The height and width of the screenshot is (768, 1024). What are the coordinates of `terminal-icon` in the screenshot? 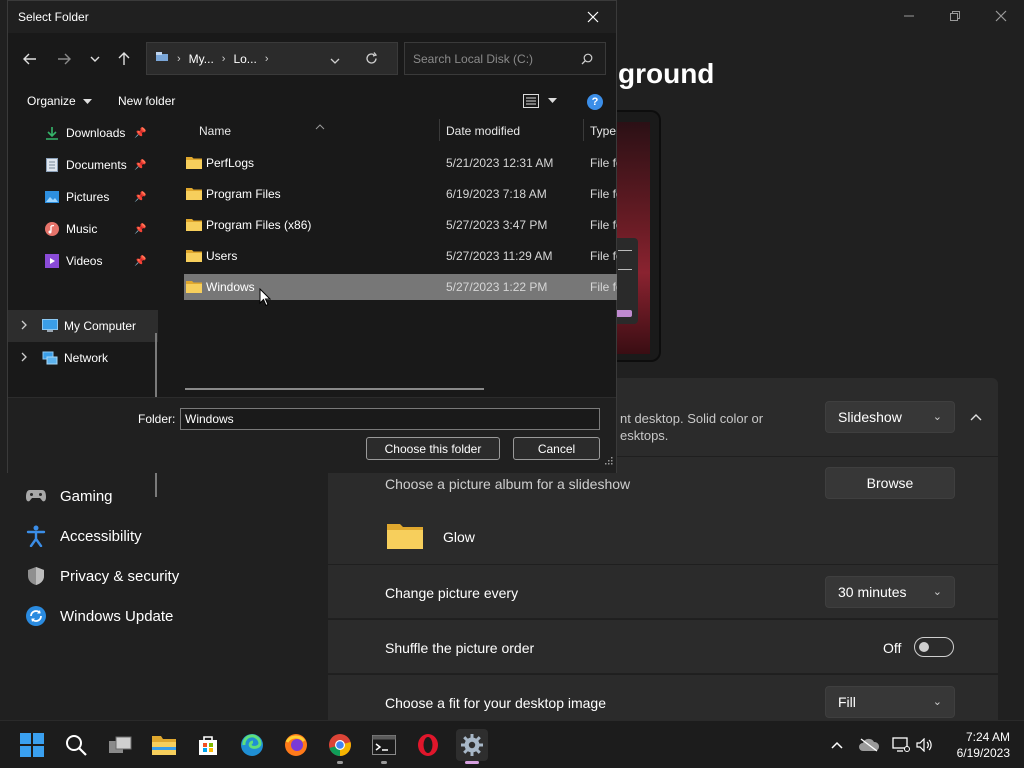 It's located at (384, 745).